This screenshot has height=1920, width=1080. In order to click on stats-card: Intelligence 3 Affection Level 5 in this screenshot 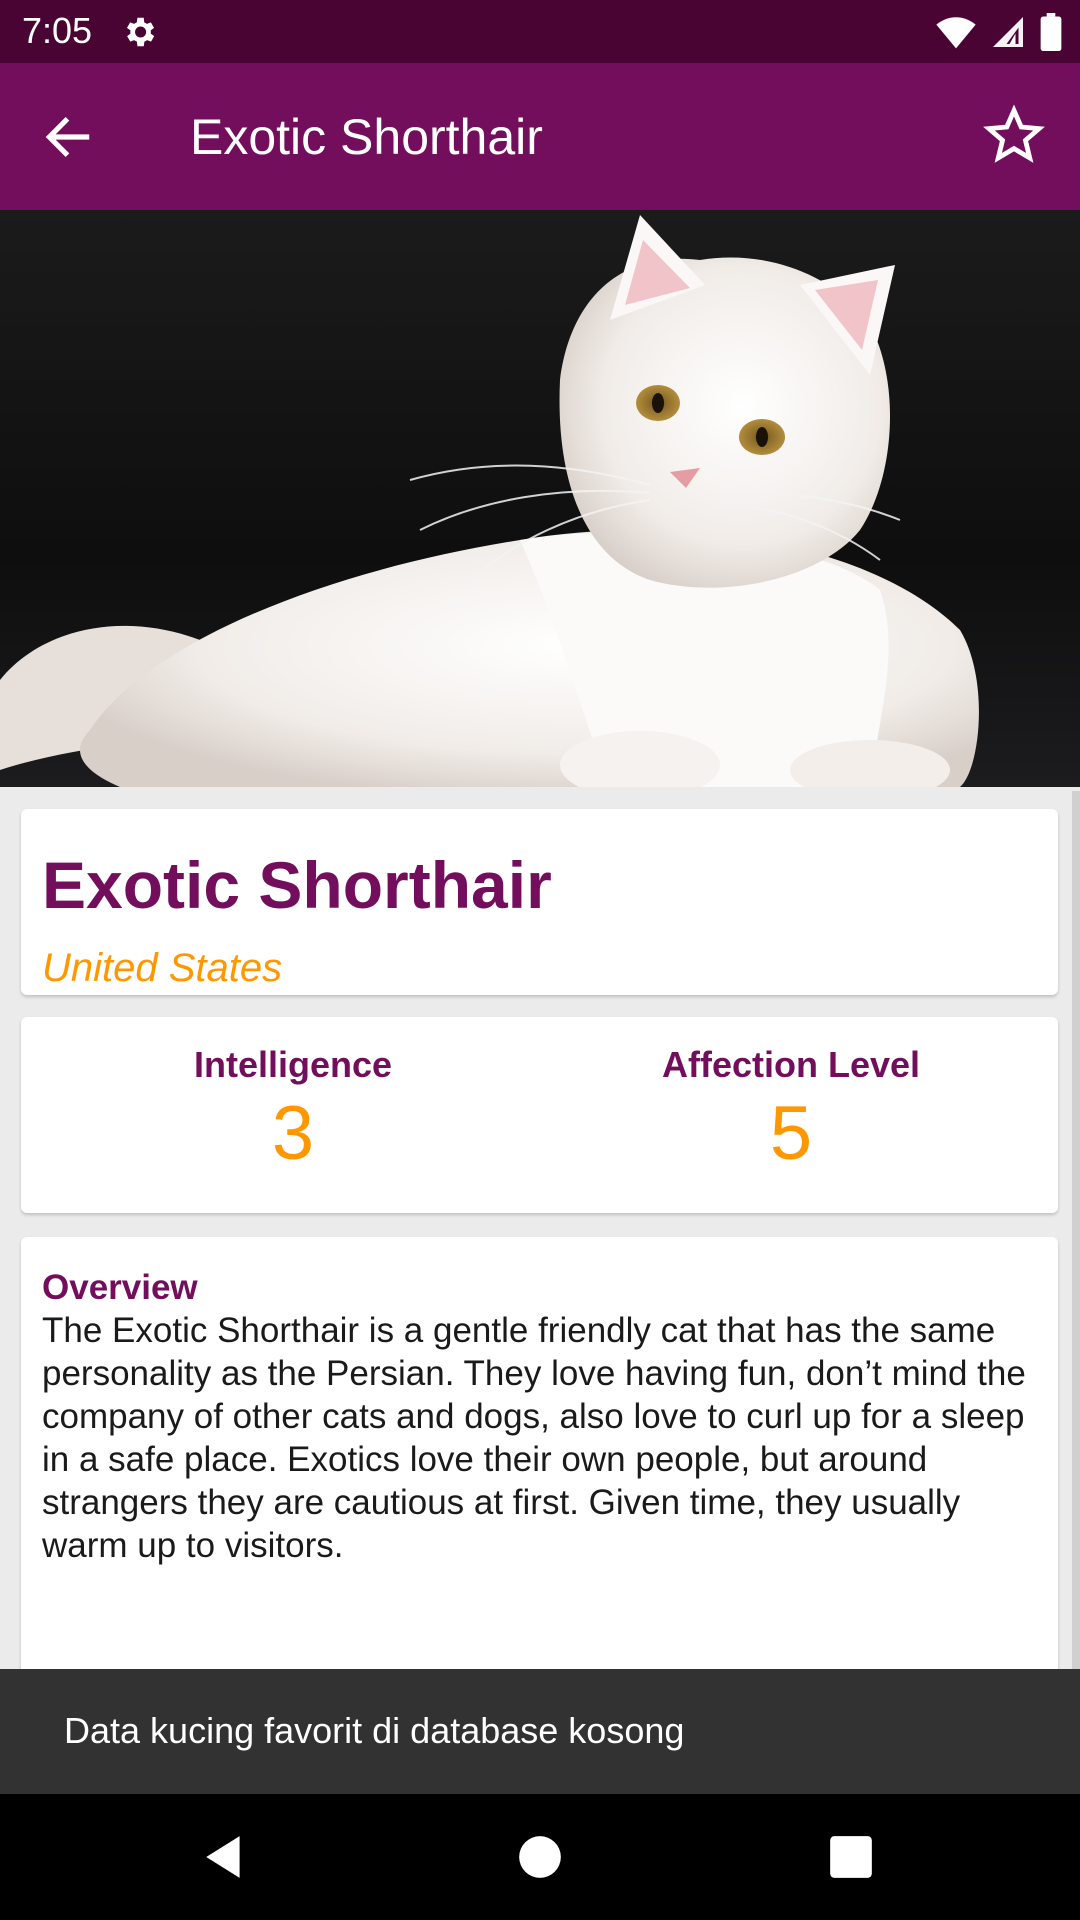, I will do `click(539, 1115)`.